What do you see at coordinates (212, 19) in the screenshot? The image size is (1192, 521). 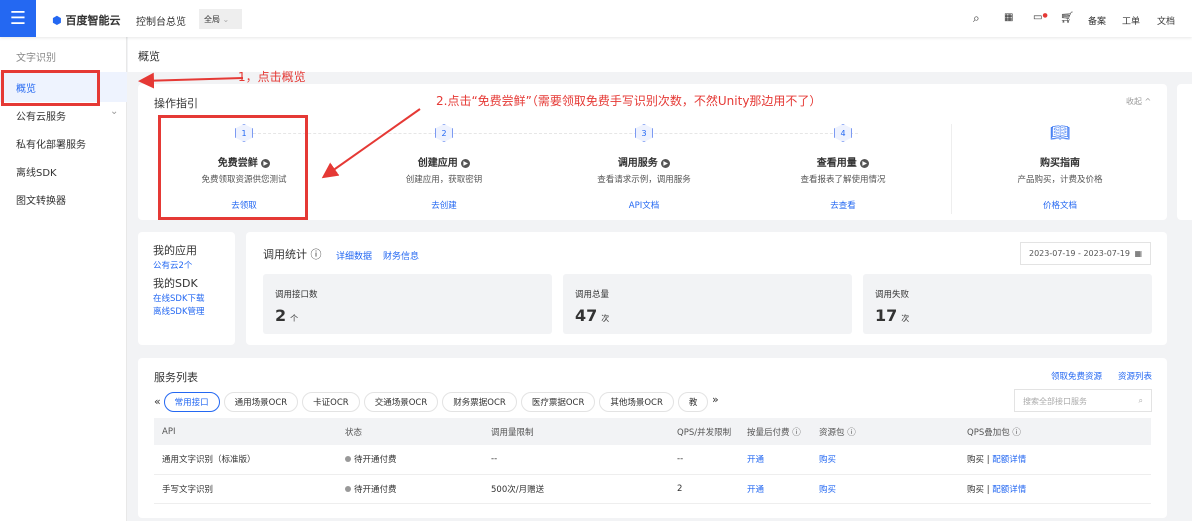 I see `region-value: 全局` at bounding box center [212, 19].